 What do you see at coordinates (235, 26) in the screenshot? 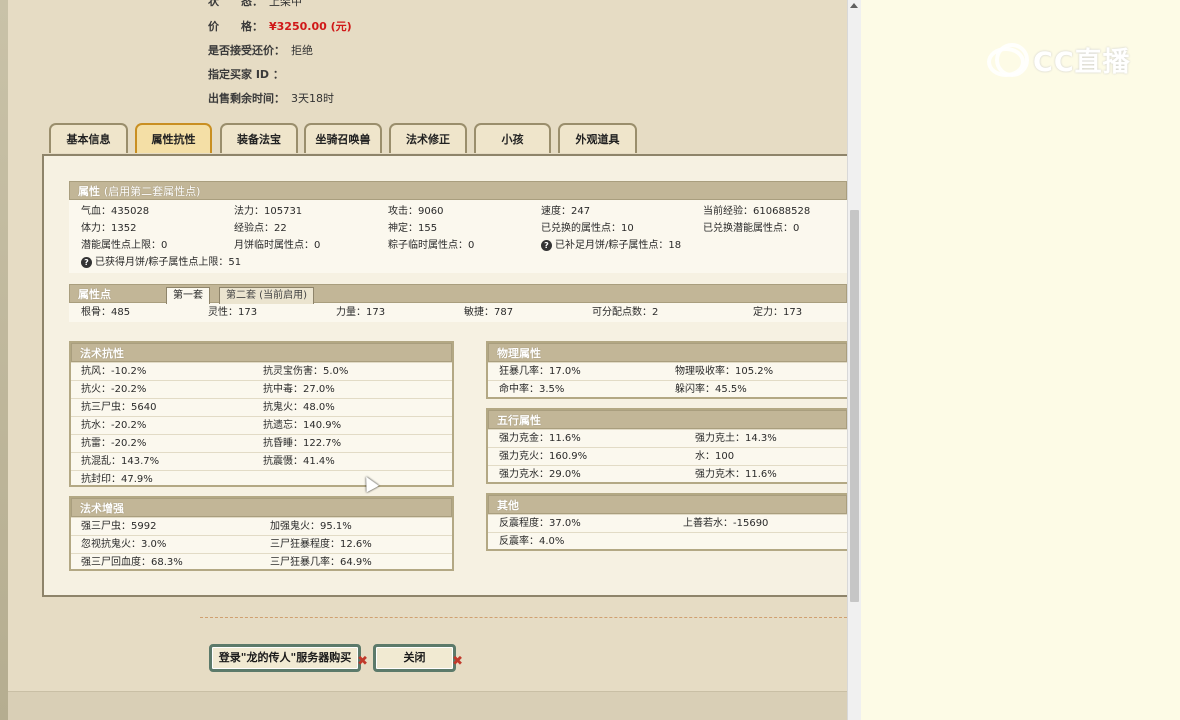
I see `price-key: 价 格：` at bounding box center [235, 26].